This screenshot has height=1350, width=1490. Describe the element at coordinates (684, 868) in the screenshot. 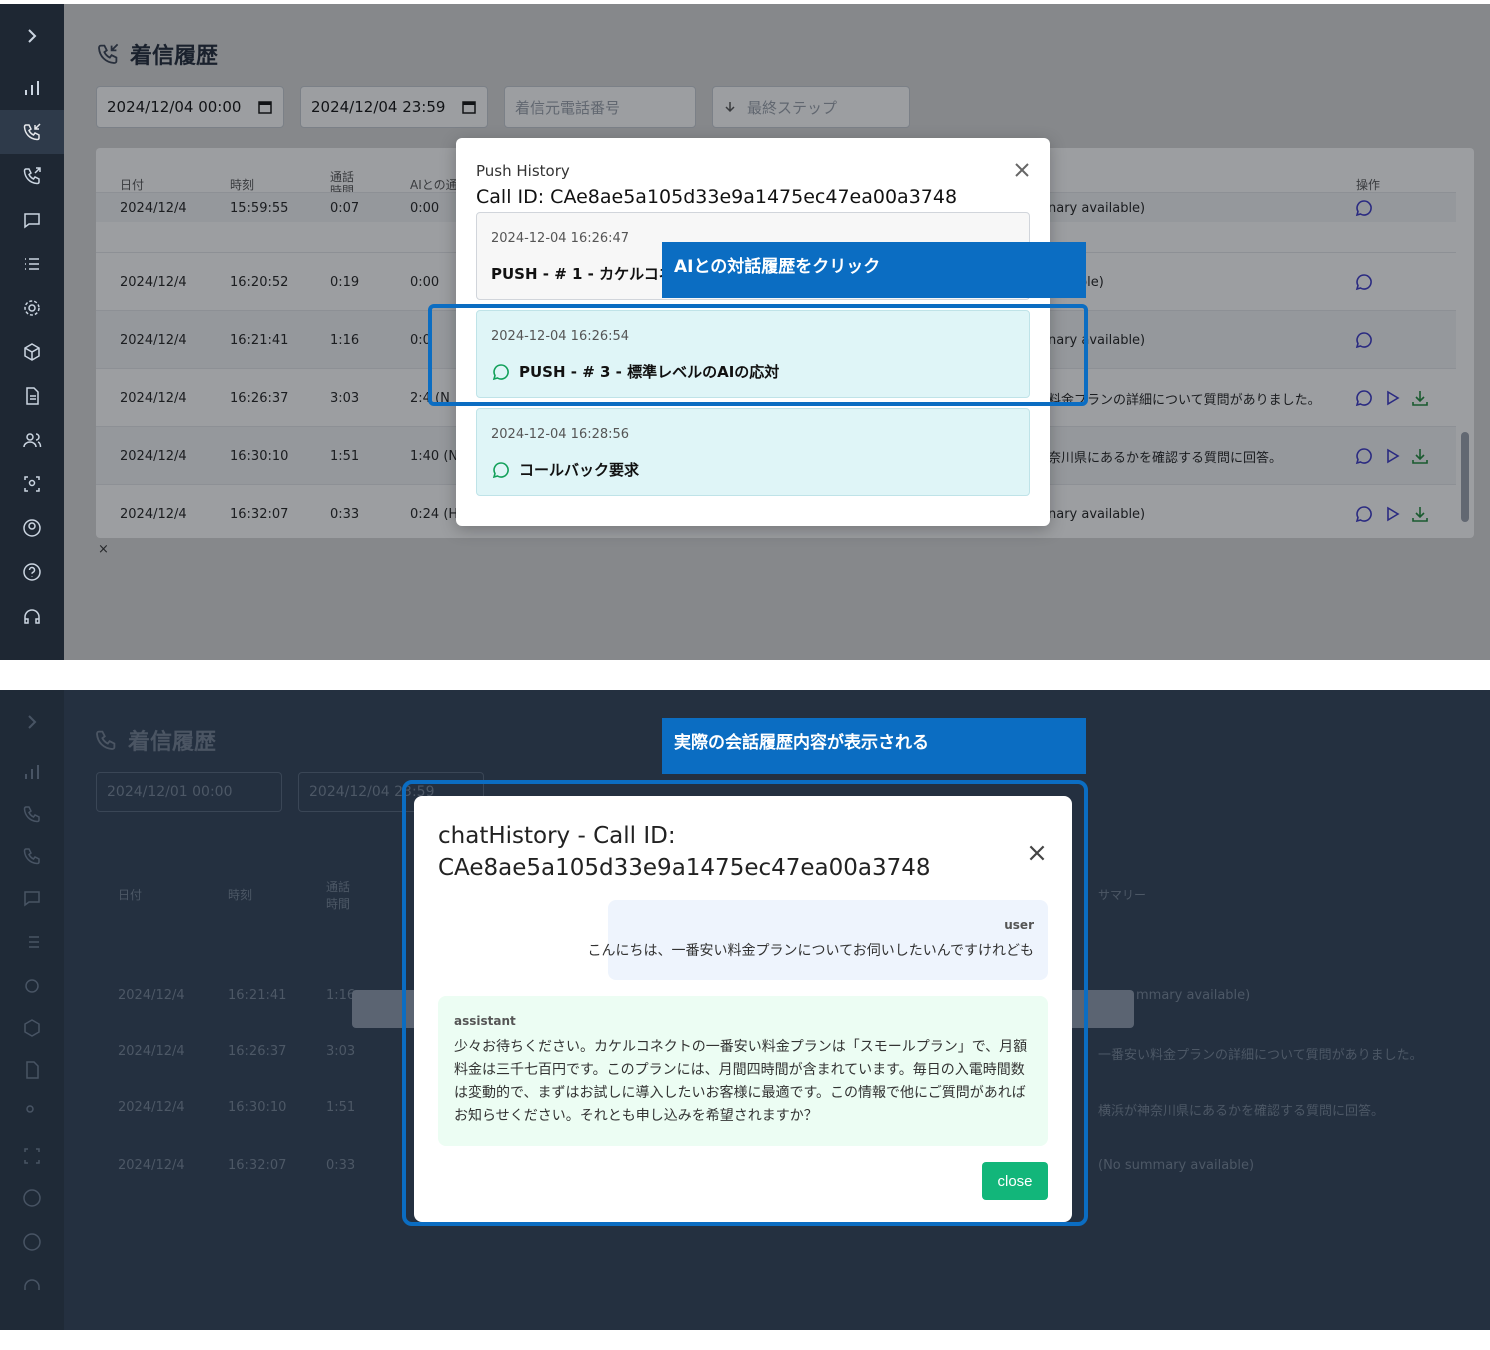

I see `modal-title-line2: CAe8ae5a105d33e9a1475ec47ea00a3748` at that location.